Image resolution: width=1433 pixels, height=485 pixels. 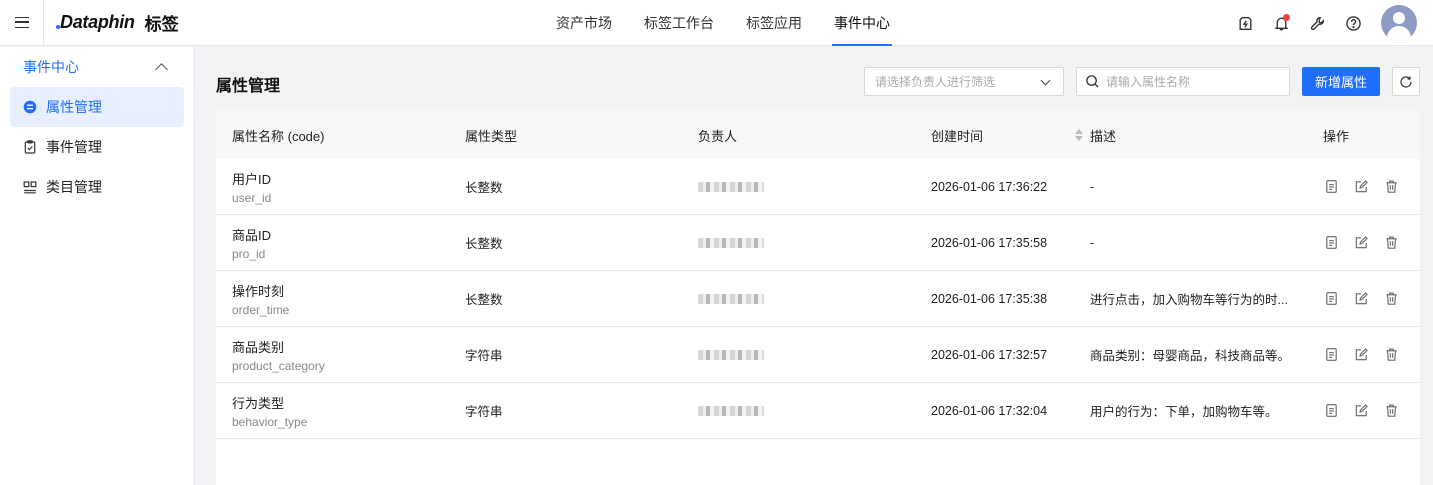 I want to click on top-icons, so click(x=1322, y=23).